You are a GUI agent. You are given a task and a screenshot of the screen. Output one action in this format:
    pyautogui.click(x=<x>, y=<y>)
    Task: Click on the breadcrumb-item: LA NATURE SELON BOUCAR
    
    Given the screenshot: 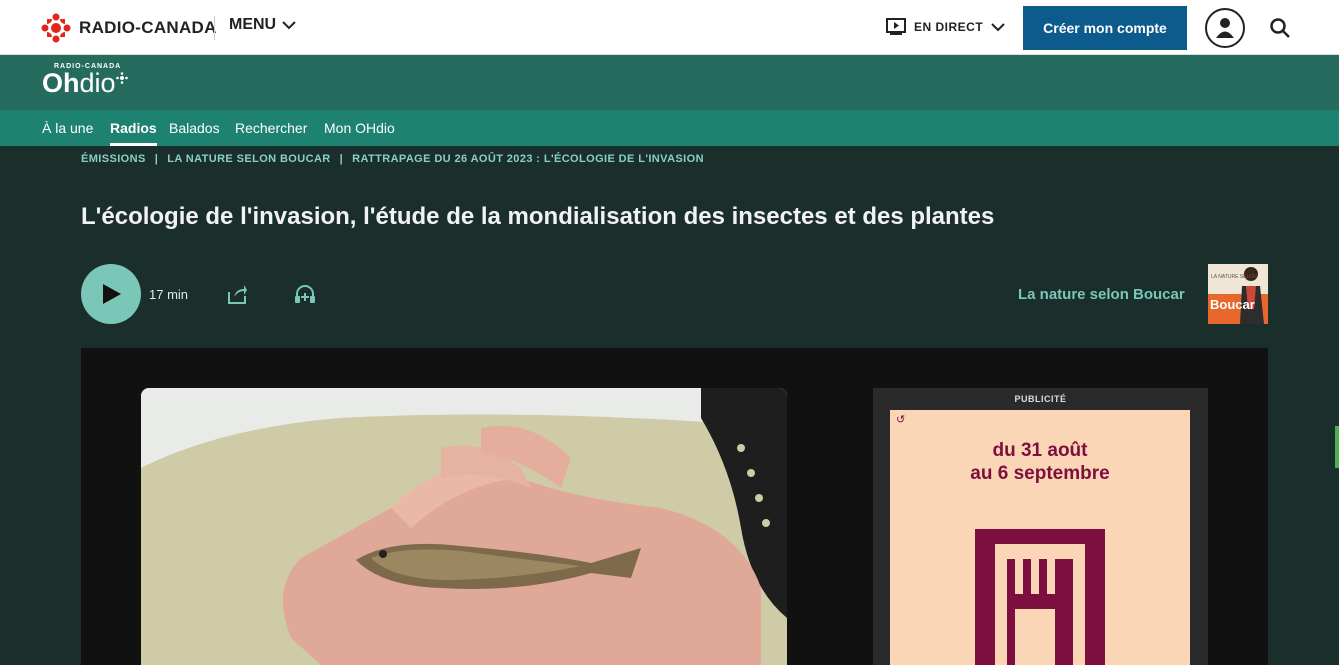 What is the action you would take?
    pyautogui.click(x=248, y=159)
    